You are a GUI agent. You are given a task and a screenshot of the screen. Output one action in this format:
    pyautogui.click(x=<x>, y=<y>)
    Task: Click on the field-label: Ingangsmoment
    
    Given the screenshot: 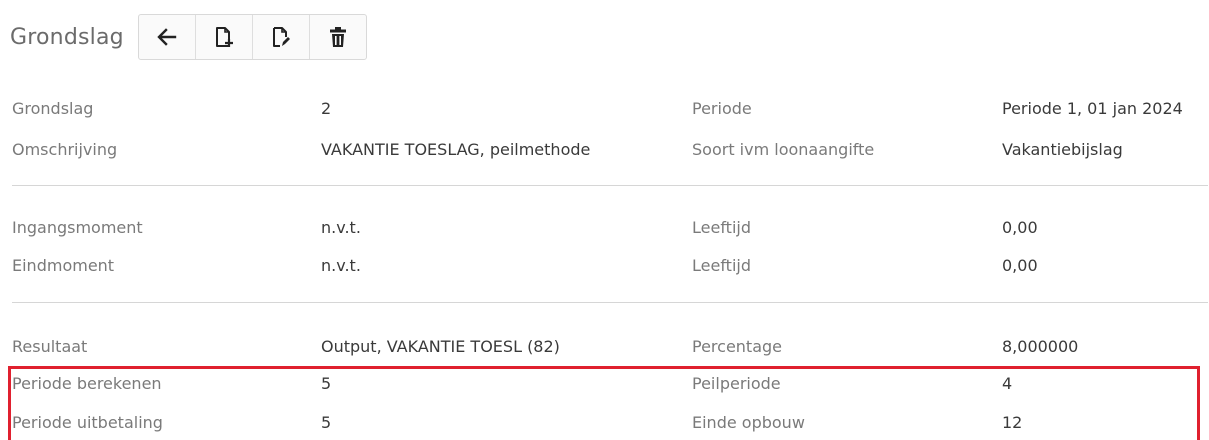 What is the action you would take?
    pyautogui.click(x=77, y=227)
    